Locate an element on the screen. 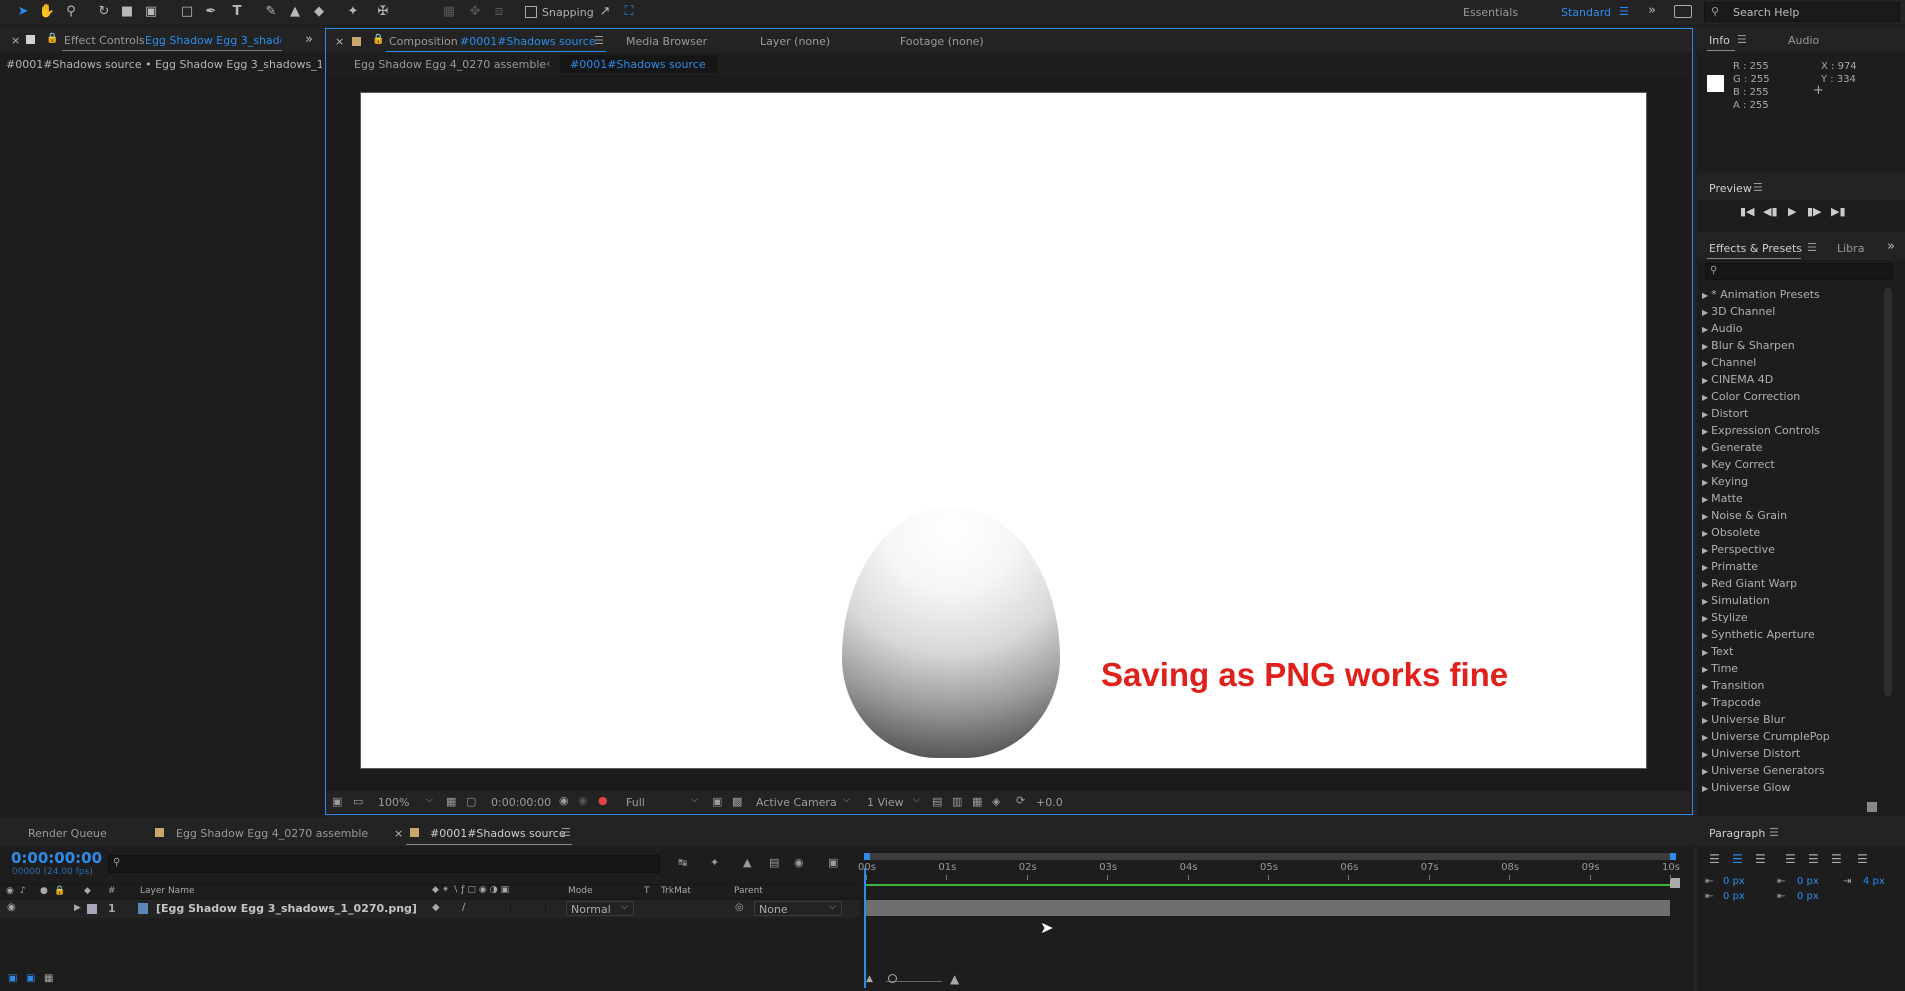 The image size is (1905, 991). effects-category: ▶ Universe CrumplePop is located at coordinates (1766, 736).